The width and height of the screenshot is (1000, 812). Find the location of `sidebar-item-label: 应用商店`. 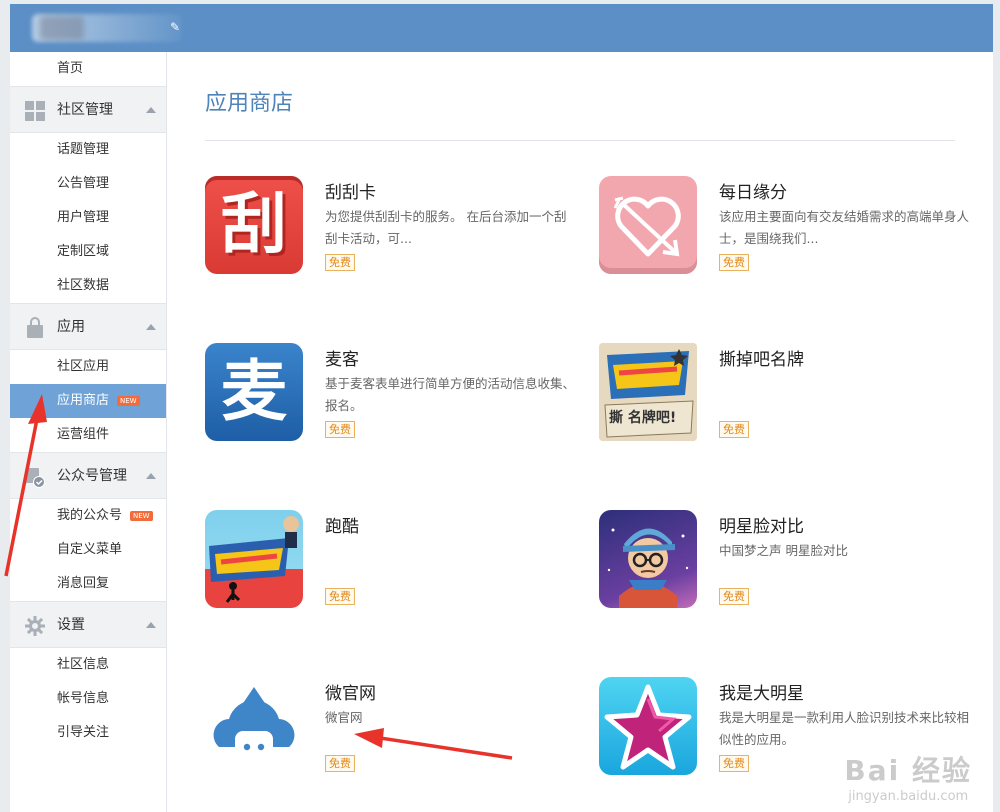

sidebar-item-label: 应用商店 is located at coordinates (83, 400).